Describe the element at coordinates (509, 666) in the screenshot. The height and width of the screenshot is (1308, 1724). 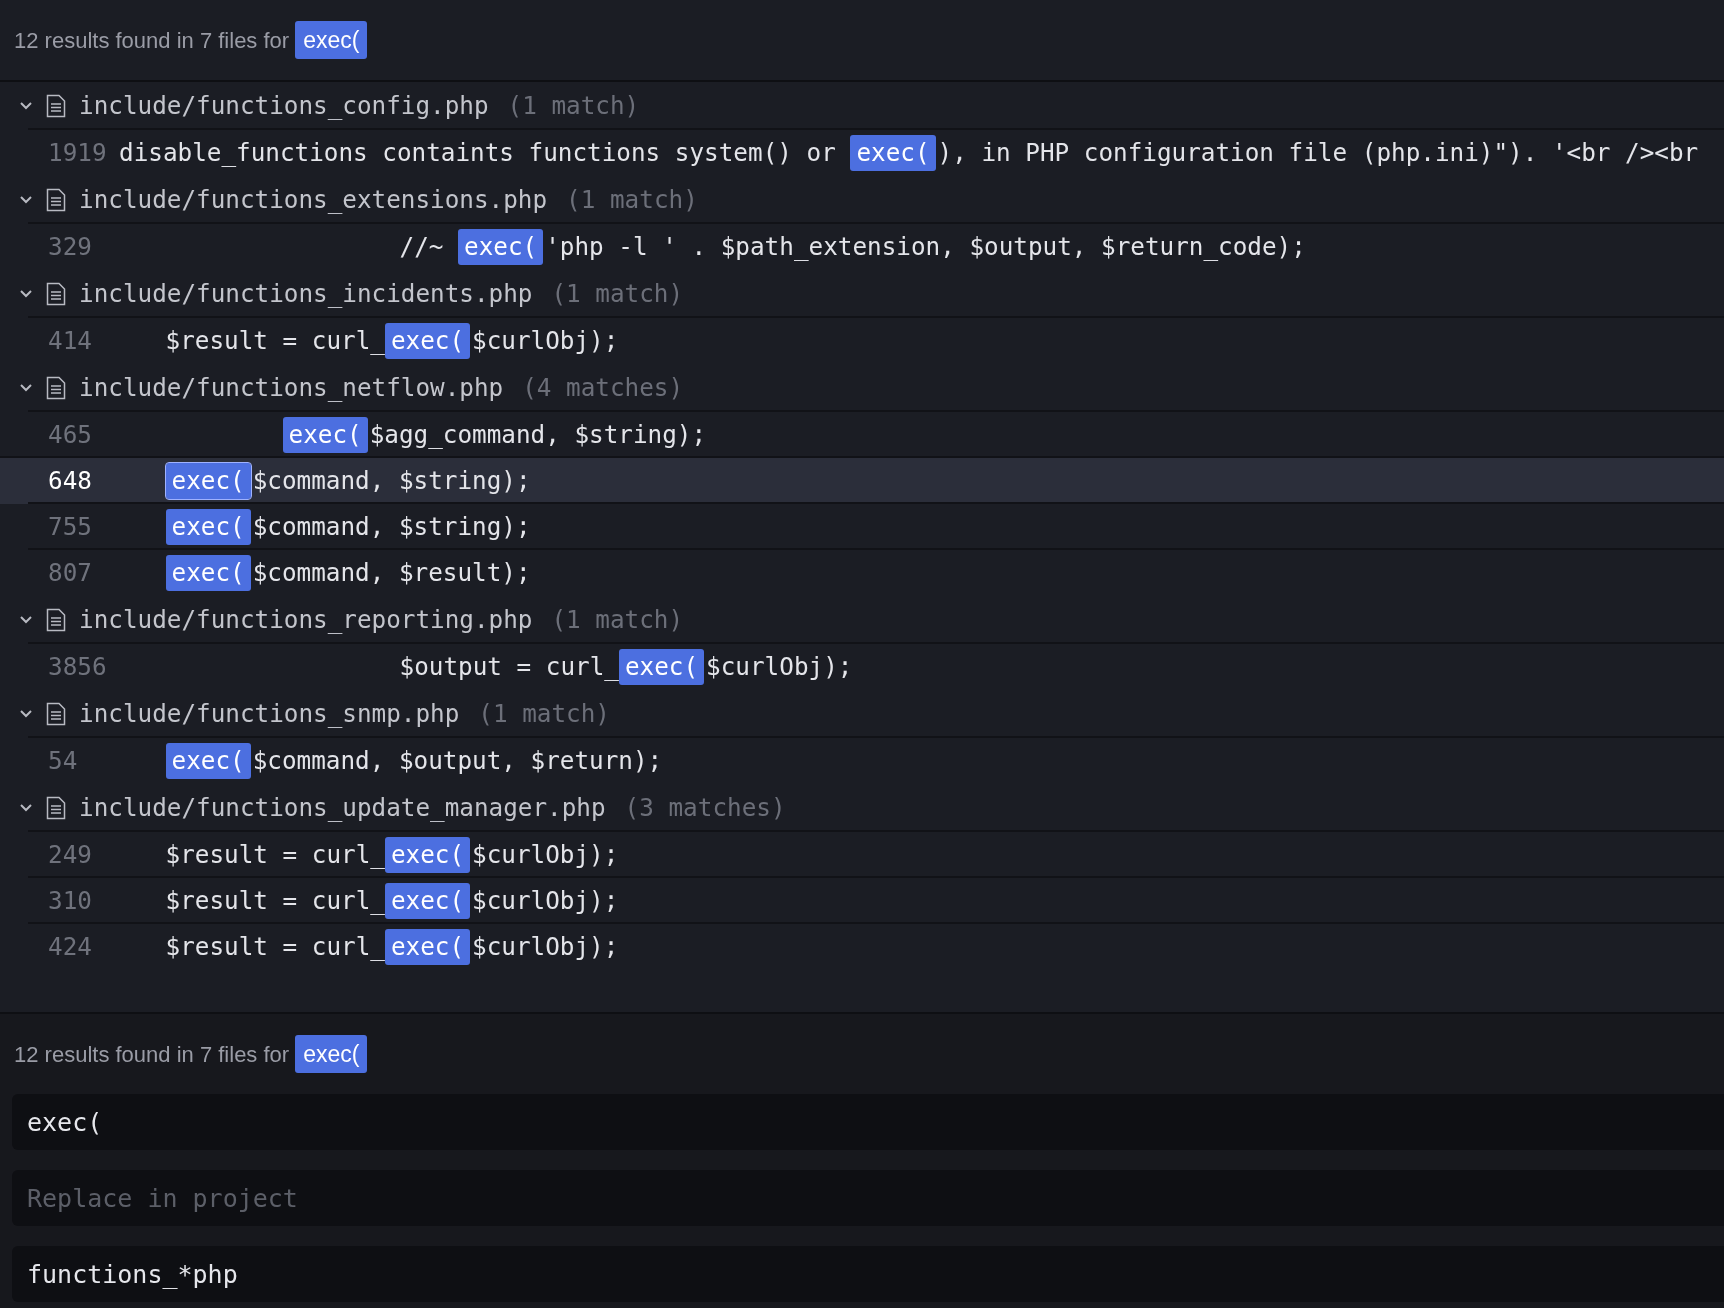
I see `code-text: $output = curl_` at that location.